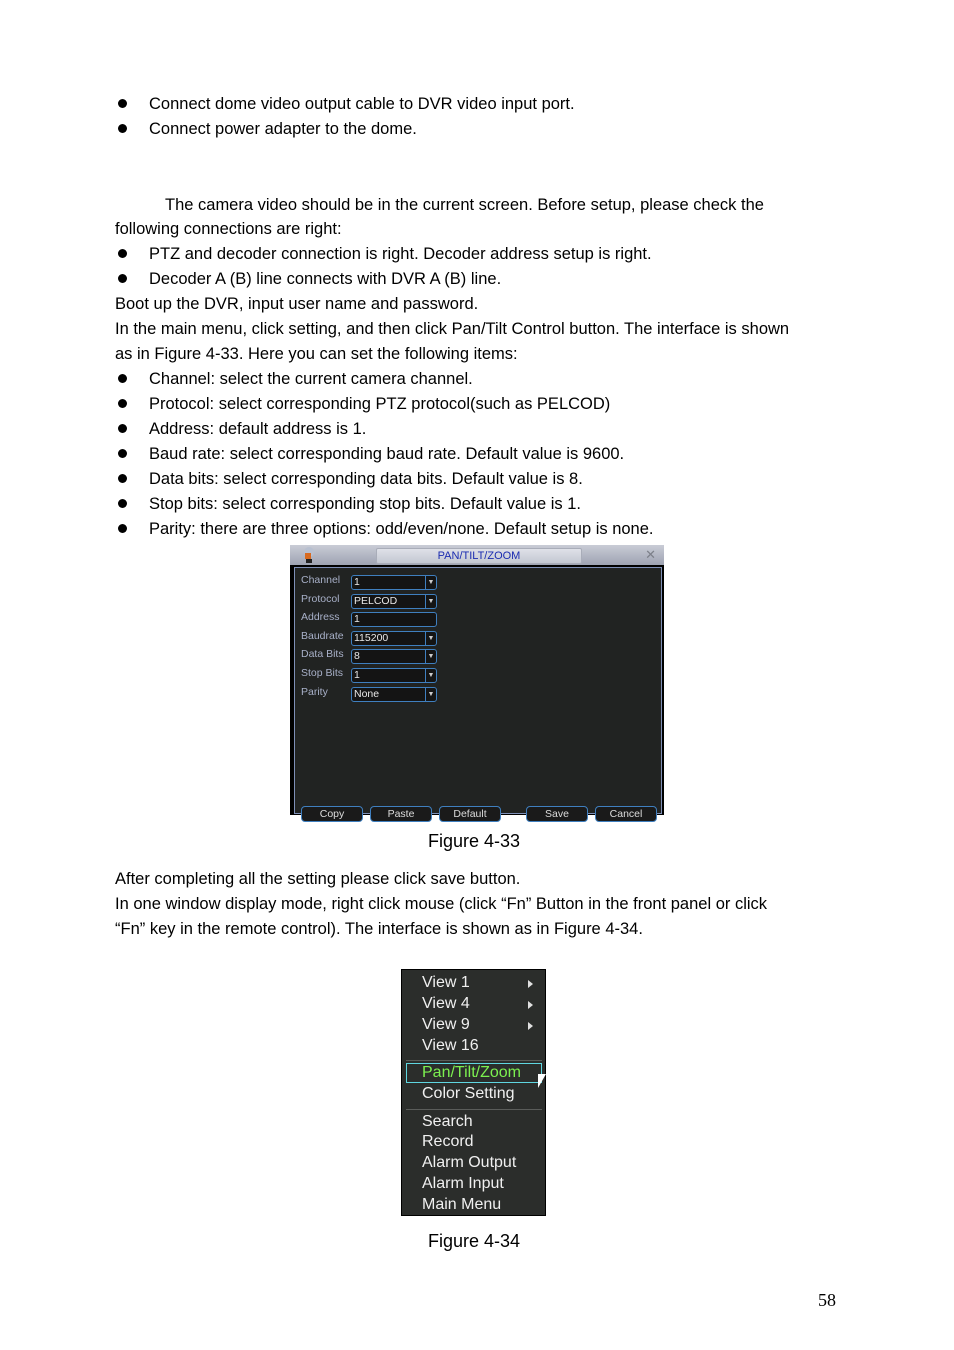 Image resolution: width=954 pixels, height=1350 pixels. Describe the element at coordinates (394, 638) in the screenshot. I see `baudrate-select: 115200 ▼` at that location.